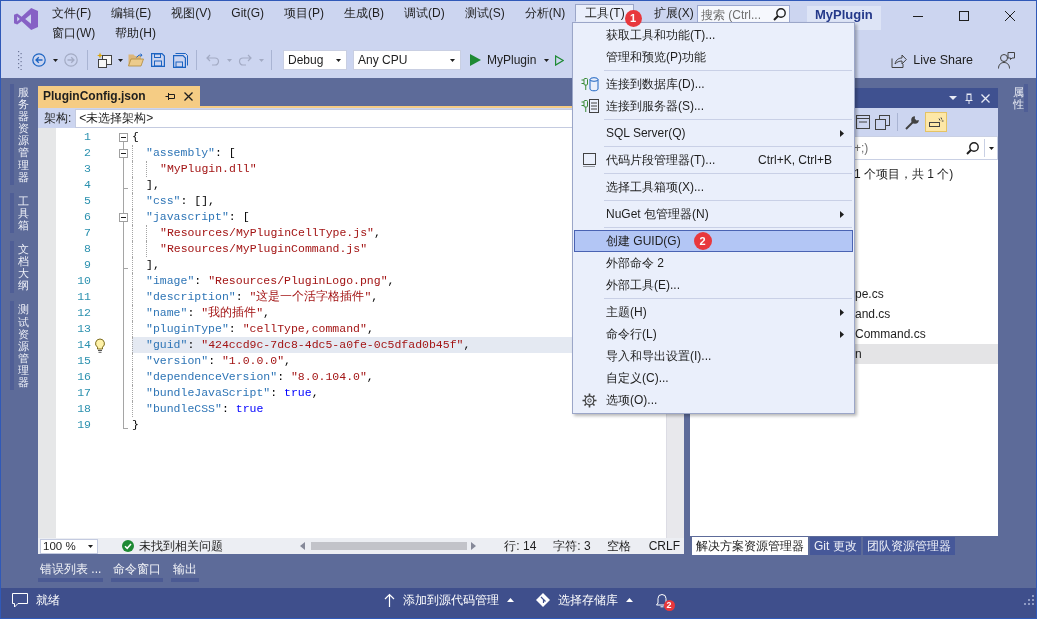 The width and height of the screenshot is (1037, 619). Describe the element at coordinates (572, 546) in the screenshot. I see `status-text: 字符: 3` at that location.